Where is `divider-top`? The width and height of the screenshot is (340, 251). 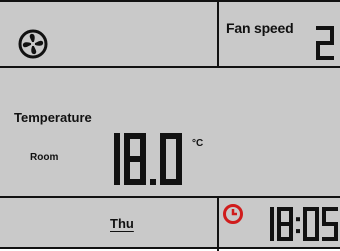
divider-top is located at coordinates (170, 67).